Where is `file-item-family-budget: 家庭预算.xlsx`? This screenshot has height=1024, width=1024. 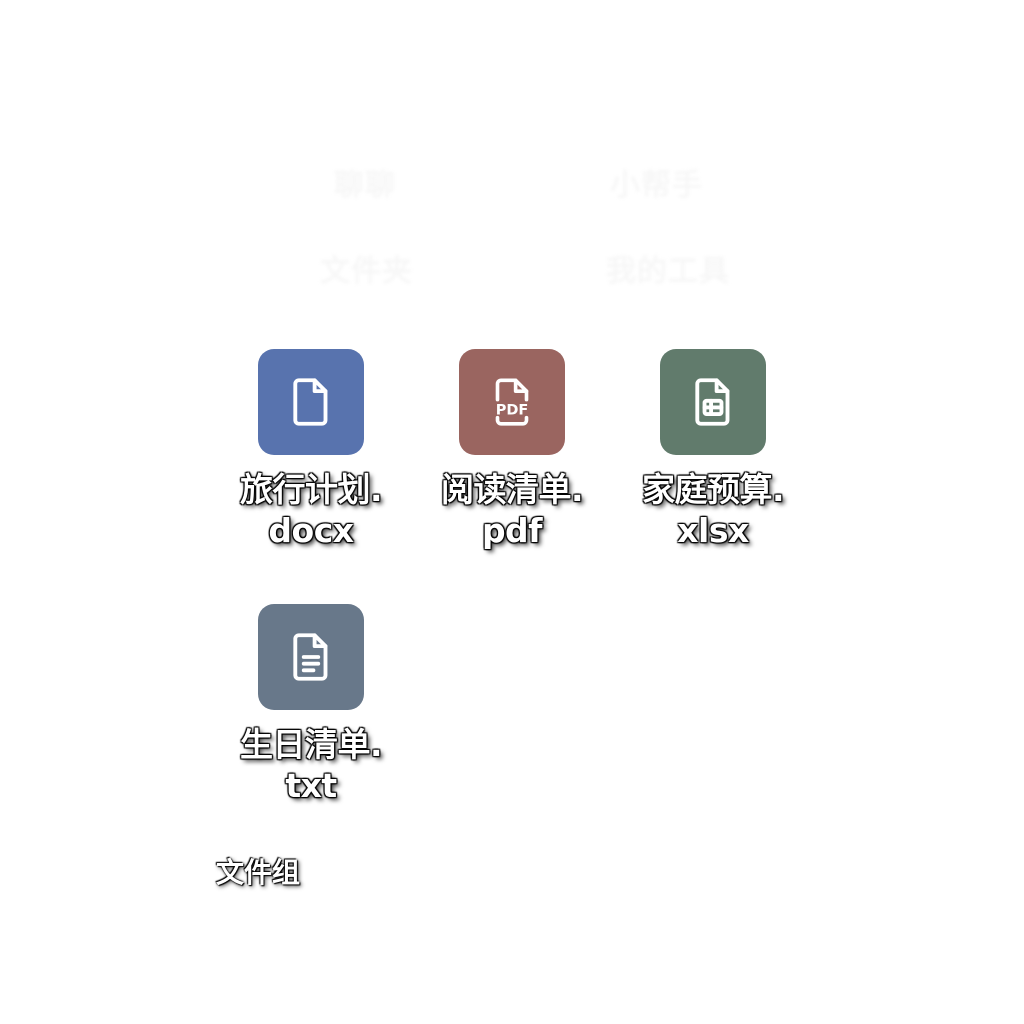
file-item-family-budget: 家庭预算.xlsx is located at coordinates (713, 450).